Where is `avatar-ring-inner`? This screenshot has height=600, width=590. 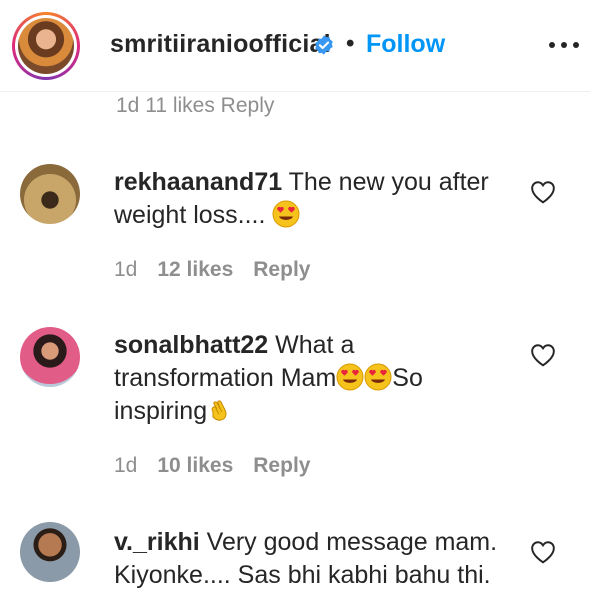 avatar-ring-inner is located at coordinates (46, 46).